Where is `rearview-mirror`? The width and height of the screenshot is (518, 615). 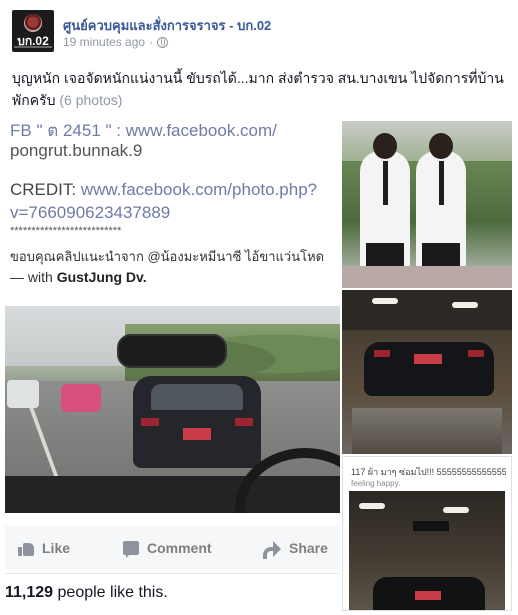
rearview-mirror is located at coordinates (172, 351).